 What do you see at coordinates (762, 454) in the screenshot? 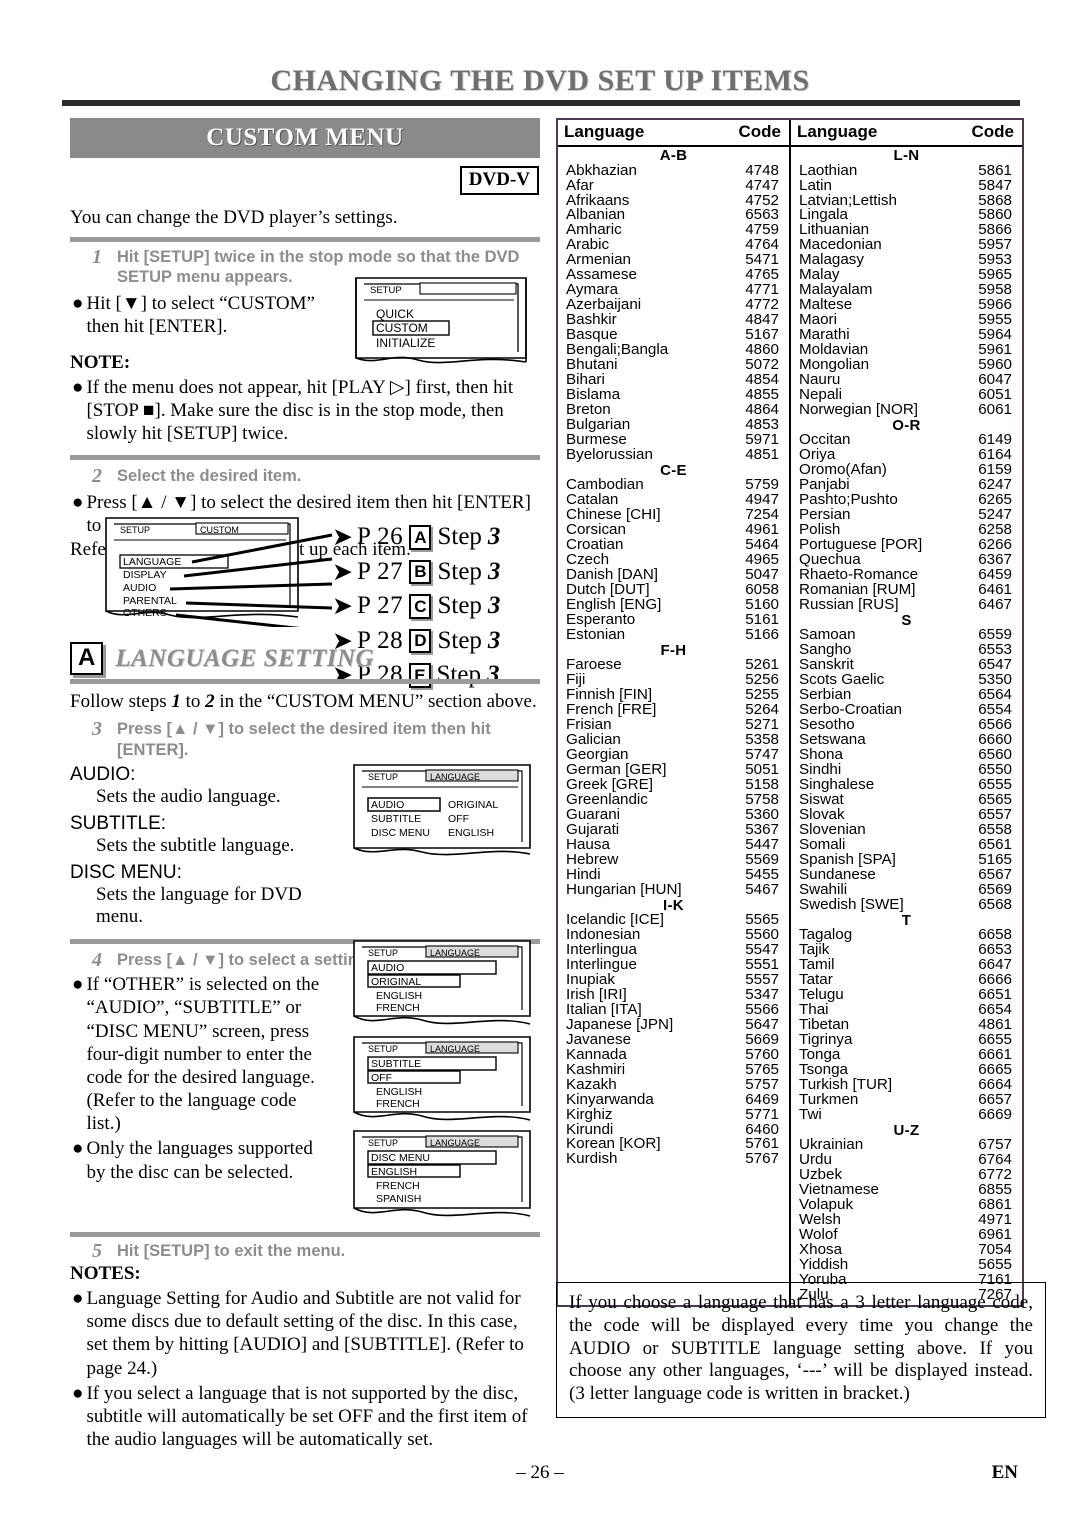
I see `language-code: 4851` at bounding box center [762, 454].